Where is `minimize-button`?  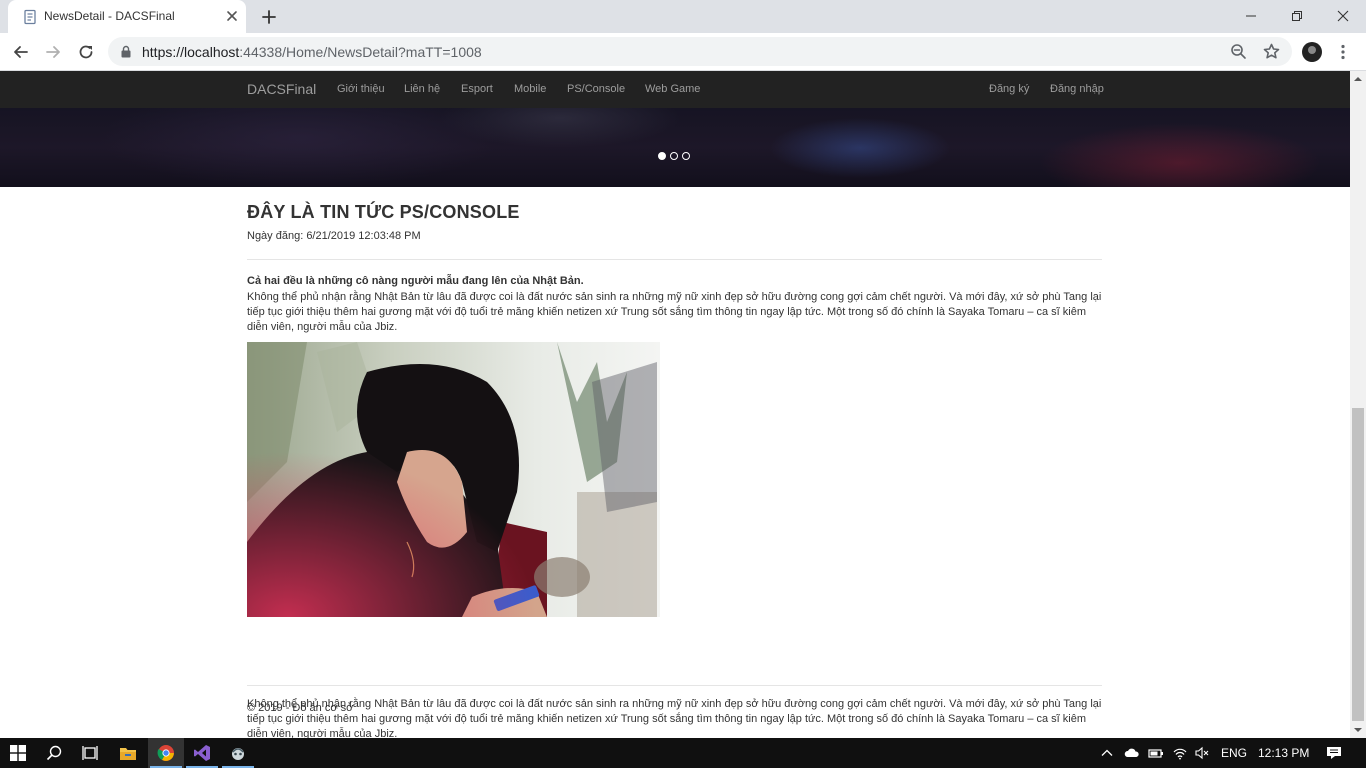 minimize-button is located at coordinates (1251, 16).